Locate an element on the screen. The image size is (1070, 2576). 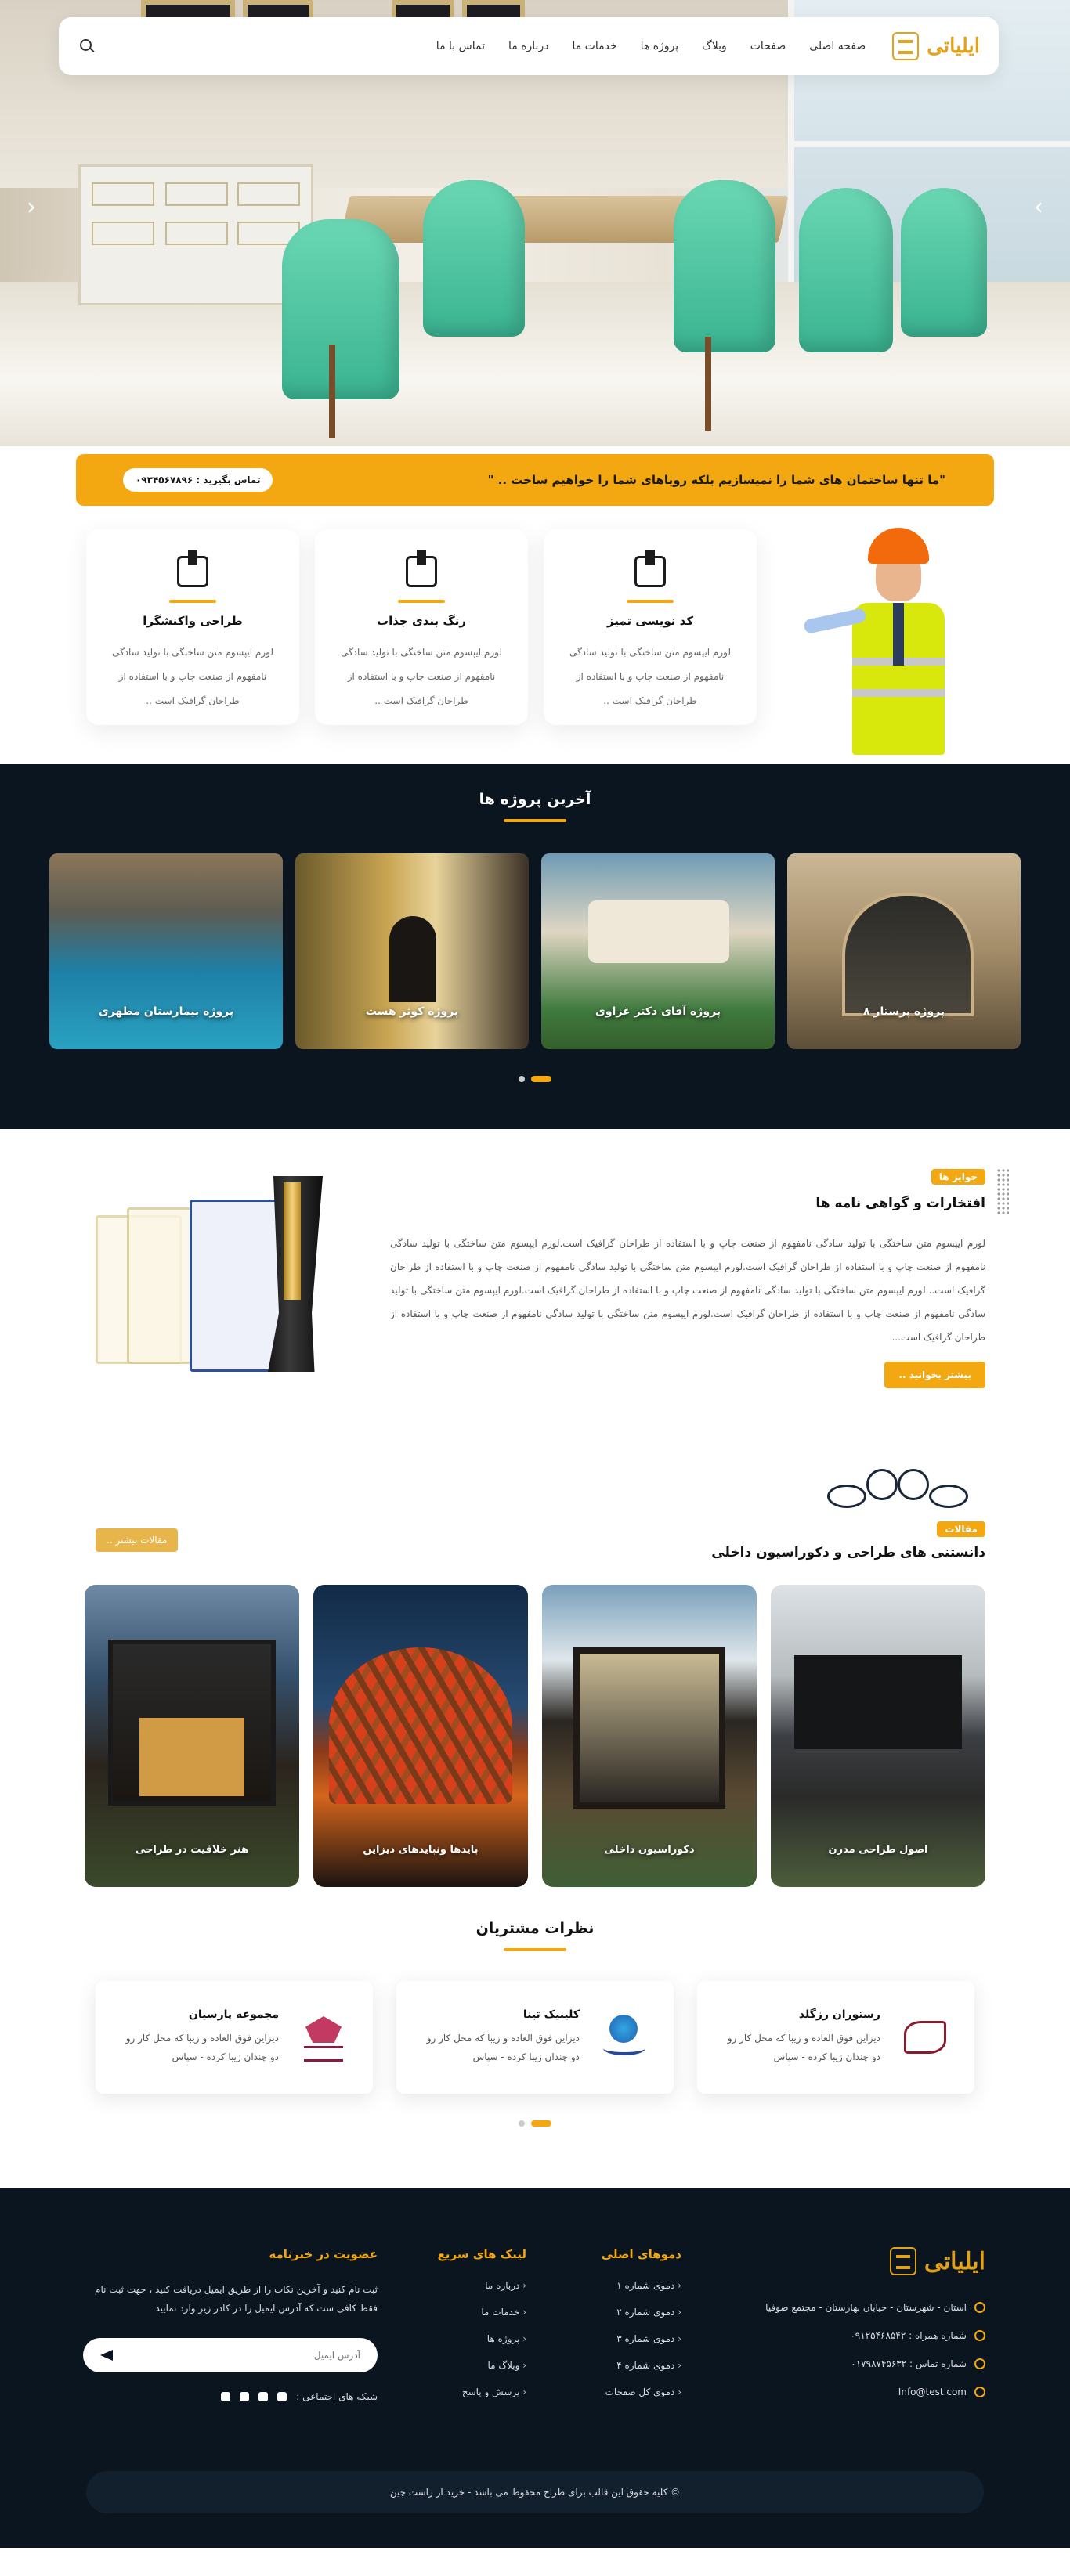
article-title: اصول طراحی مدرن is located at coordinates (878, 1850).